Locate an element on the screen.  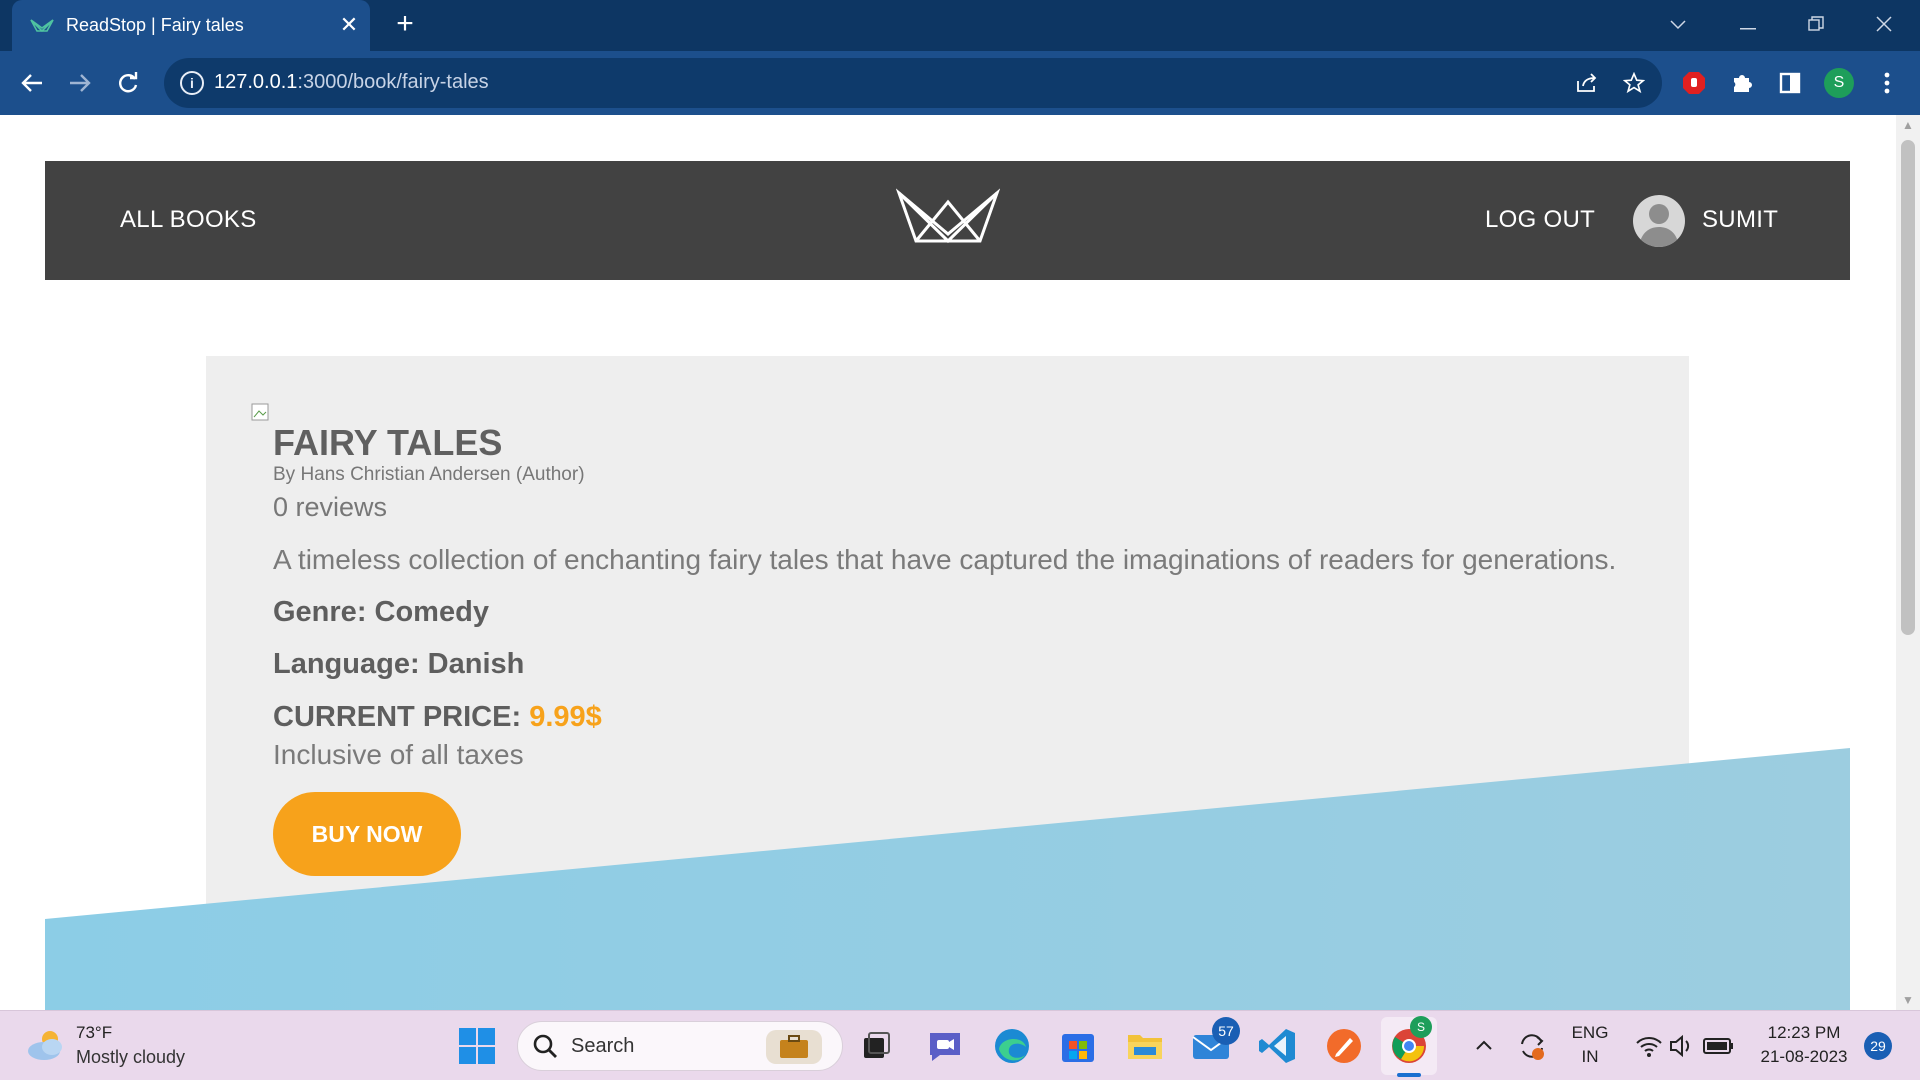
task-view-icon is located at coordinates (876, 1046).